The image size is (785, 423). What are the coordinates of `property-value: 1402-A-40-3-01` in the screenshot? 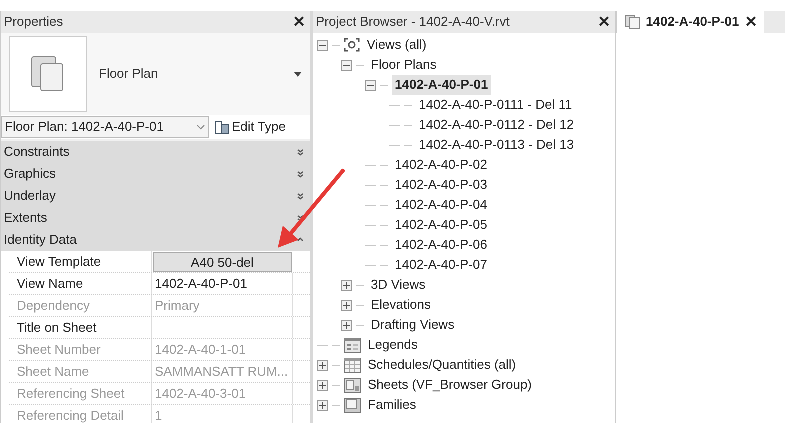 It's located at (222, 393).